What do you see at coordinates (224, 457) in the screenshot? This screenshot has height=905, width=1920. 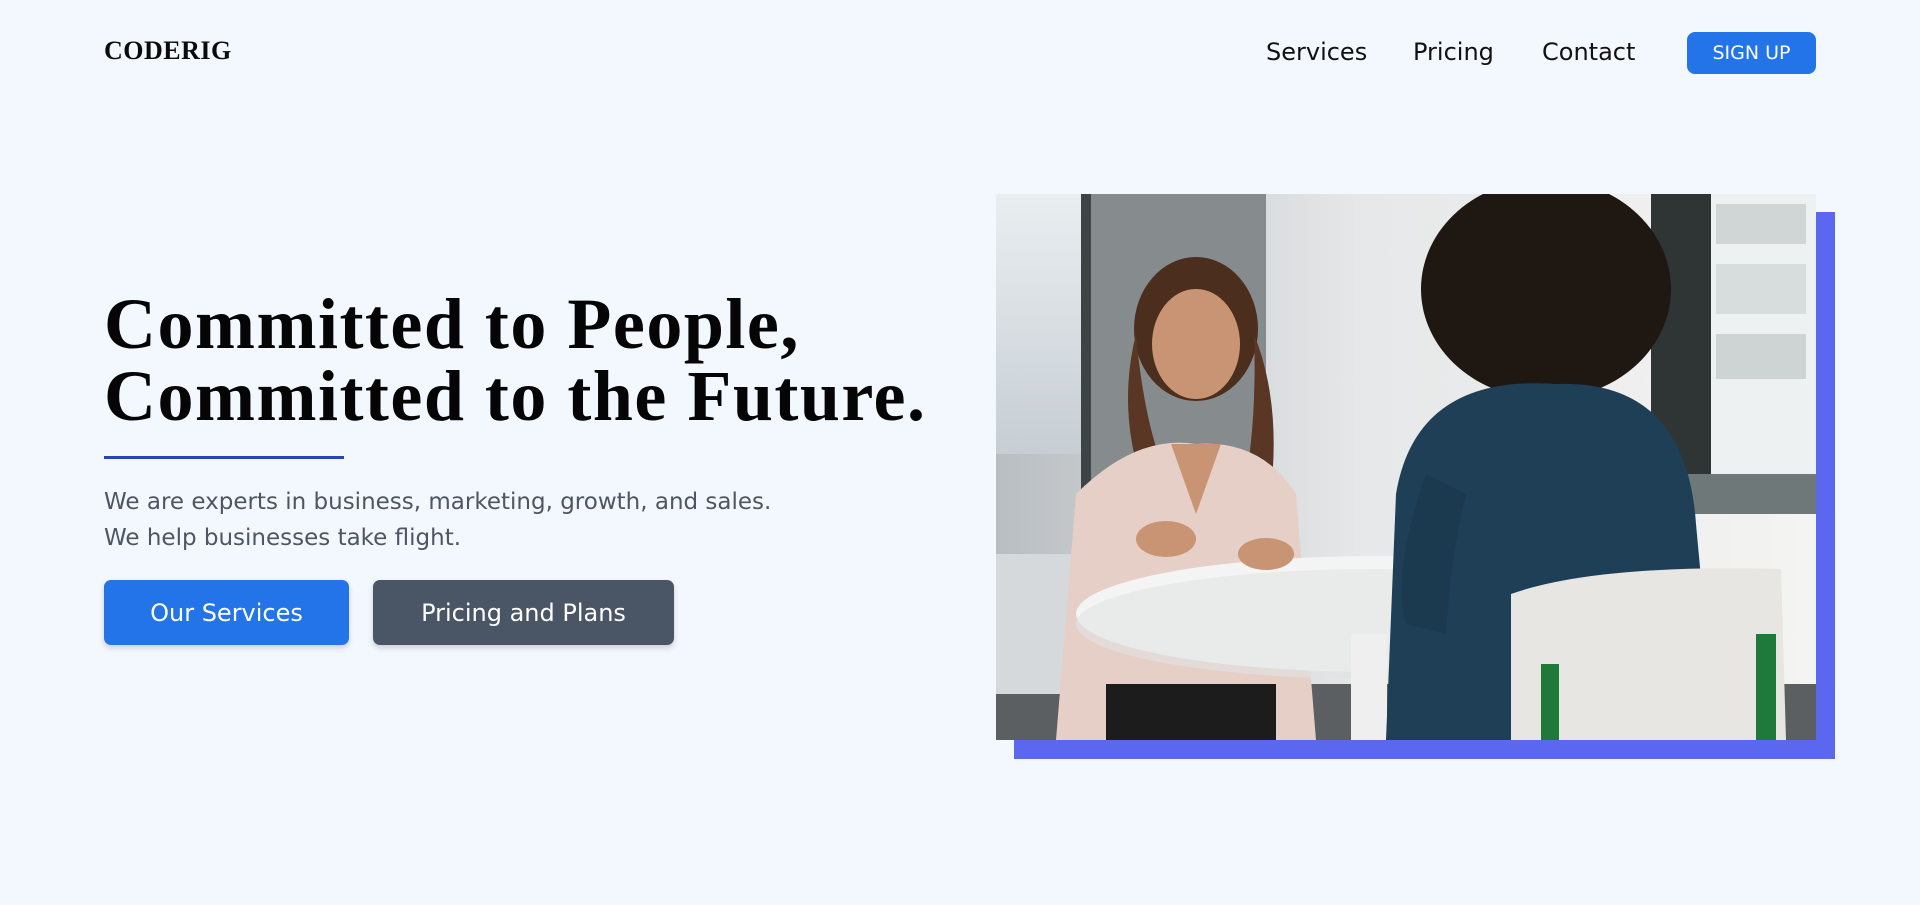 I see `title-accent-divider` at bounding box center [224, 457].